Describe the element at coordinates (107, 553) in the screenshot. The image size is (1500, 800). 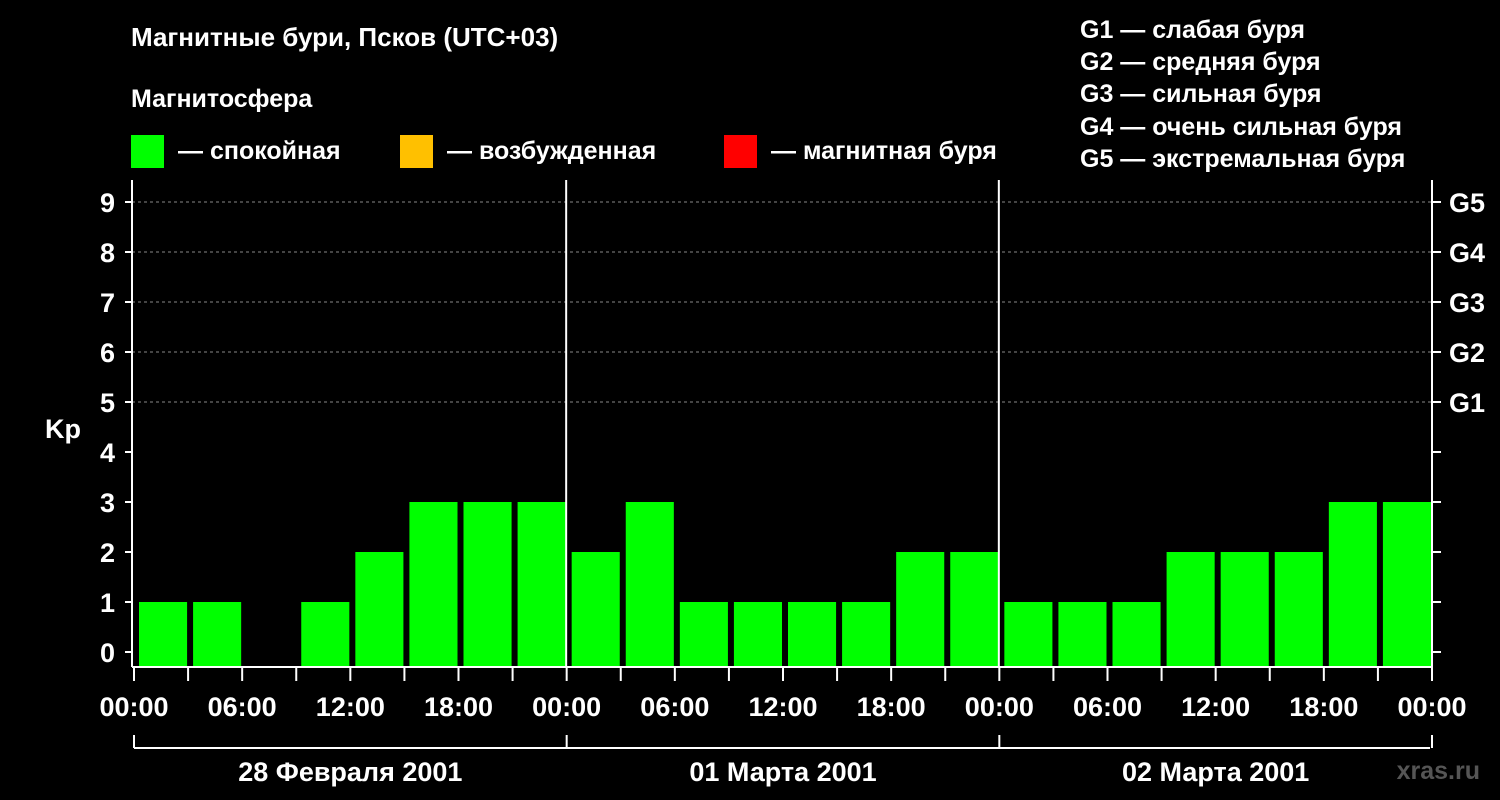
I see `y-tick-label: 2` at that location.